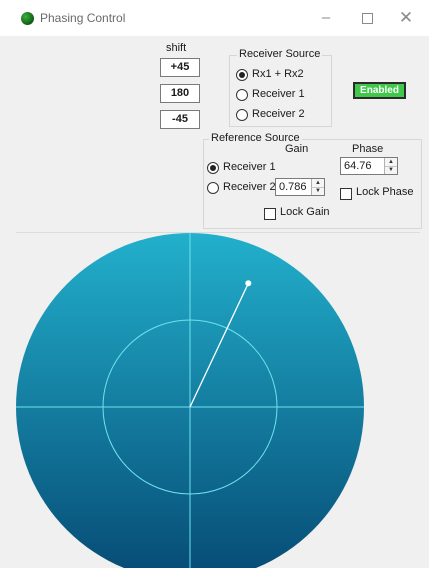  I want to click on shift-plus45-field: +45, so click(180, 67).